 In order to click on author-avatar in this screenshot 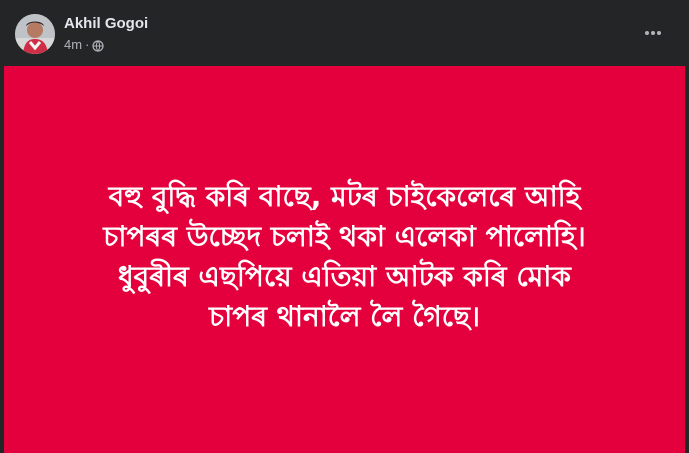, I will do `click(35, 34)`.